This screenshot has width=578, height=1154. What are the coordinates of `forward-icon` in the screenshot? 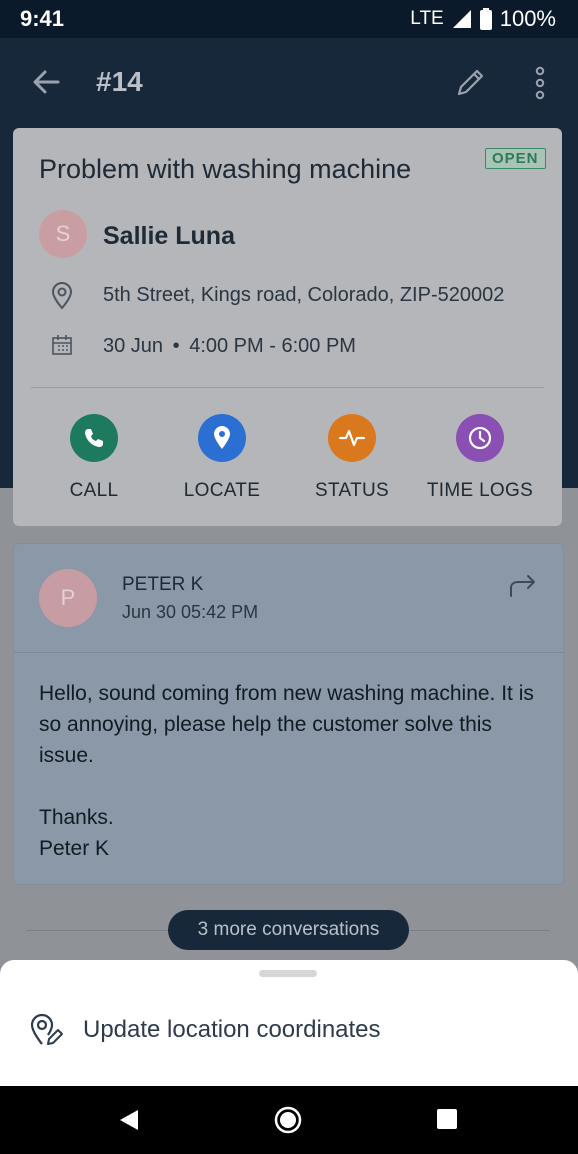 It's located at (523, 585).